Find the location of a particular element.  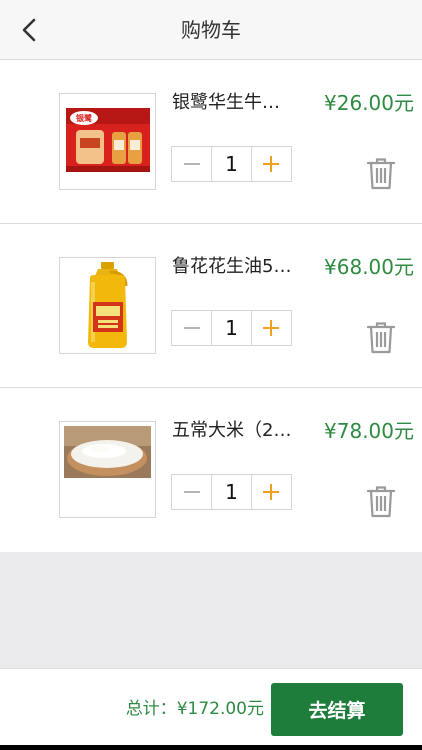

item-price: ¥68.00元 is located at coordinates (369, 267).